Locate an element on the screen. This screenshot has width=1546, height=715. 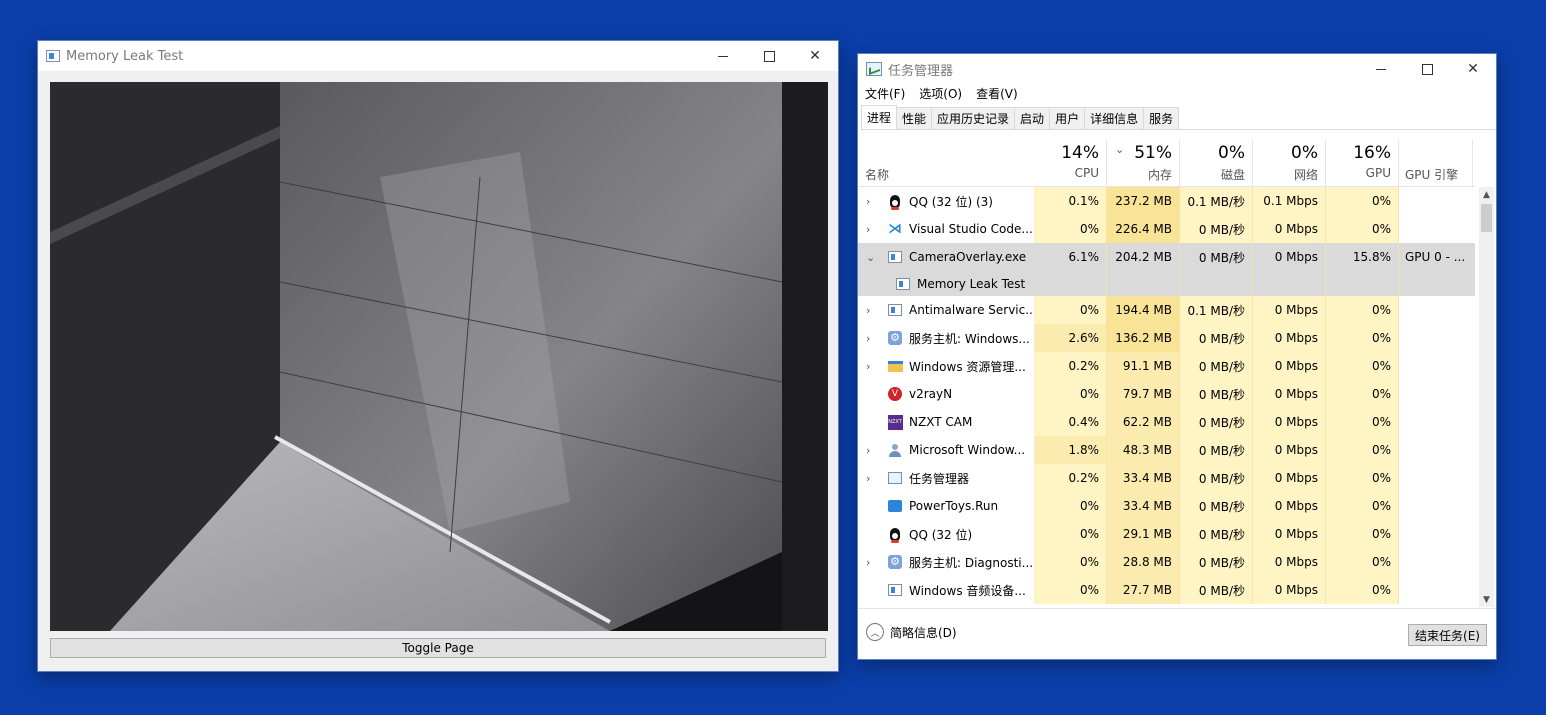
process-row: NZXT NZXT CAM 0.4% 62.2 MB 0 MB/秒 0 Mbps 0% is located at coordinates (1166, 422).